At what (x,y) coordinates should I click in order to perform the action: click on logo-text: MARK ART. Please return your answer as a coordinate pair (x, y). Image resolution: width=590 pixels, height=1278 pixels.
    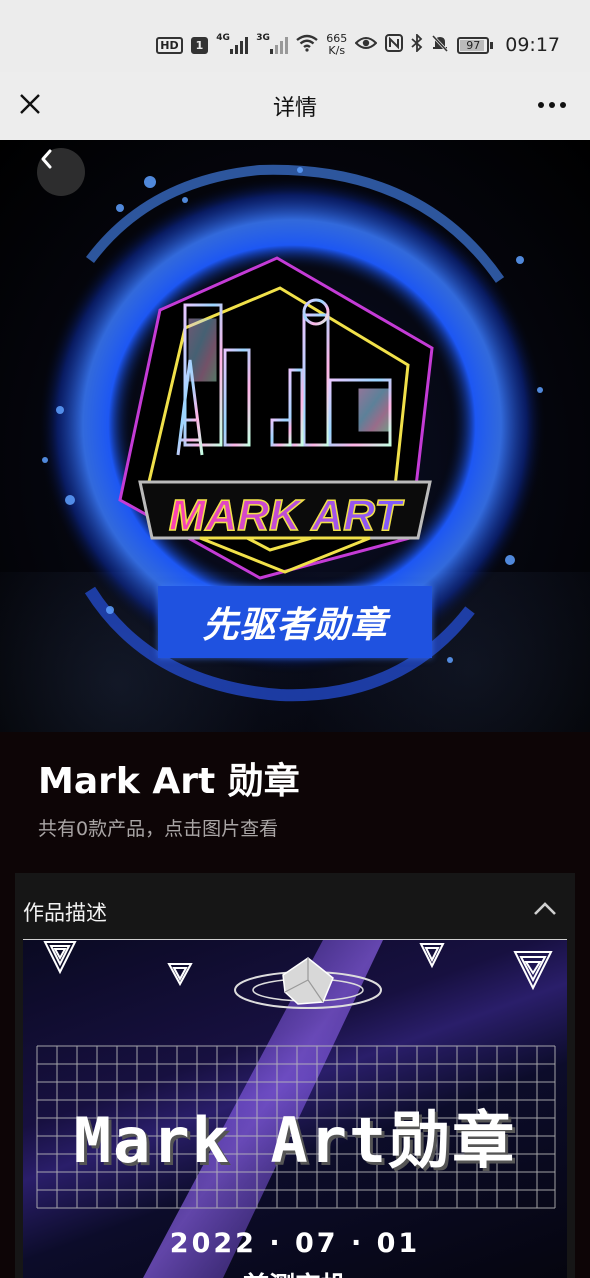
    Looking at the image, I should click on (286, 515).